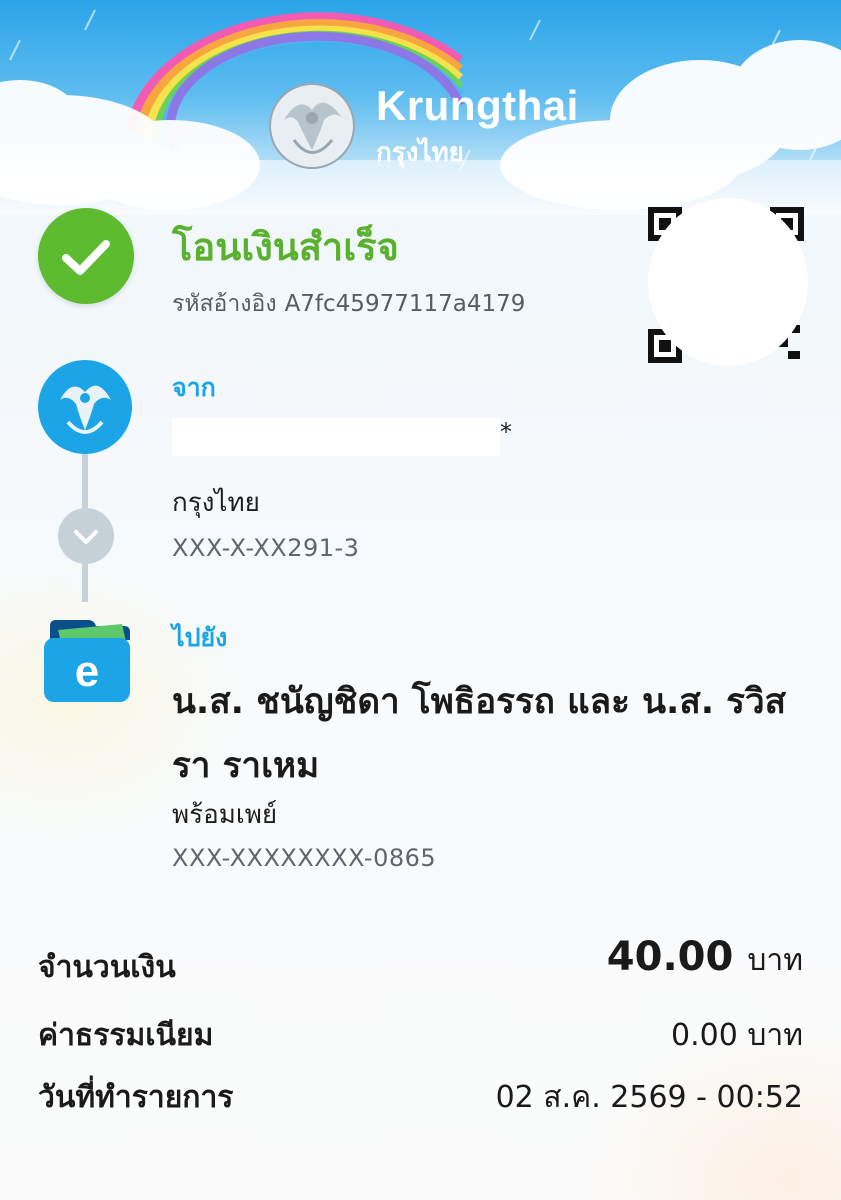  What do you see at coordinates (87, 671) in the screenshot?
I see `svg-text: e` at bounding box center [87, 671].